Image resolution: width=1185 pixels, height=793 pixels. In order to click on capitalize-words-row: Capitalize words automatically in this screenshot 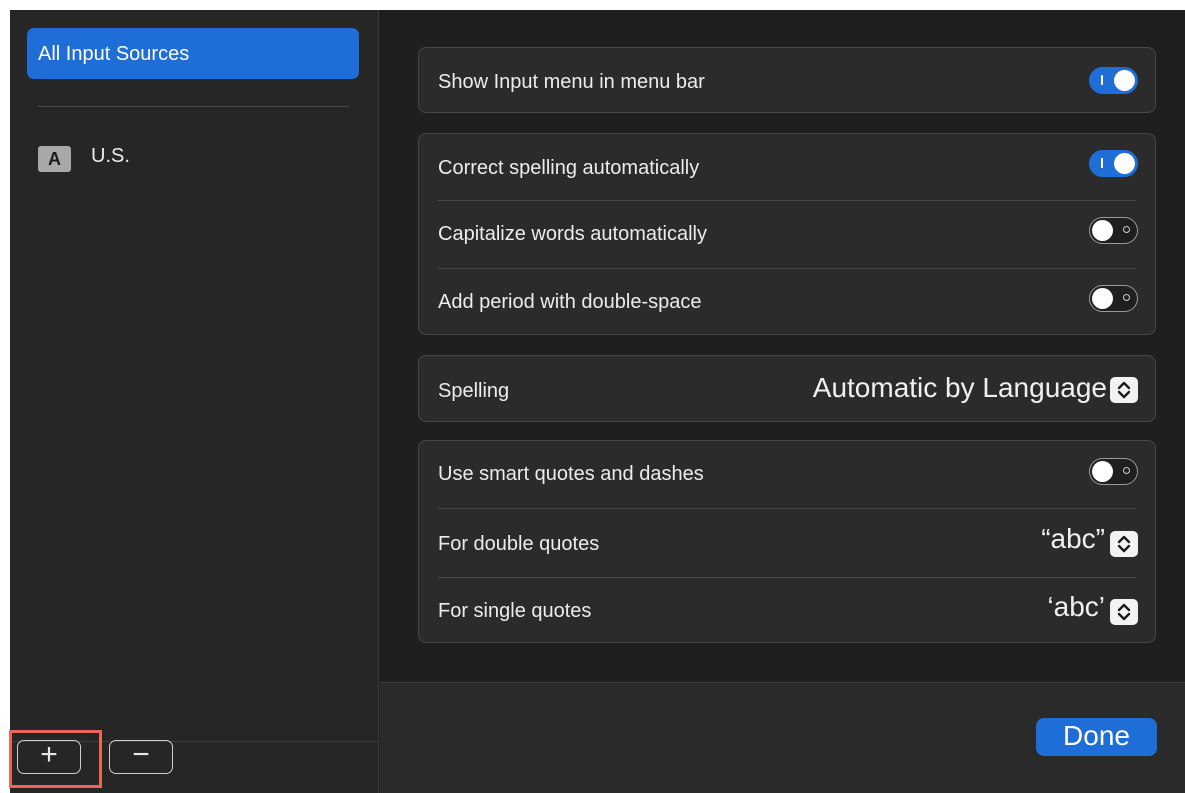, I will do `click(787, 235)`.